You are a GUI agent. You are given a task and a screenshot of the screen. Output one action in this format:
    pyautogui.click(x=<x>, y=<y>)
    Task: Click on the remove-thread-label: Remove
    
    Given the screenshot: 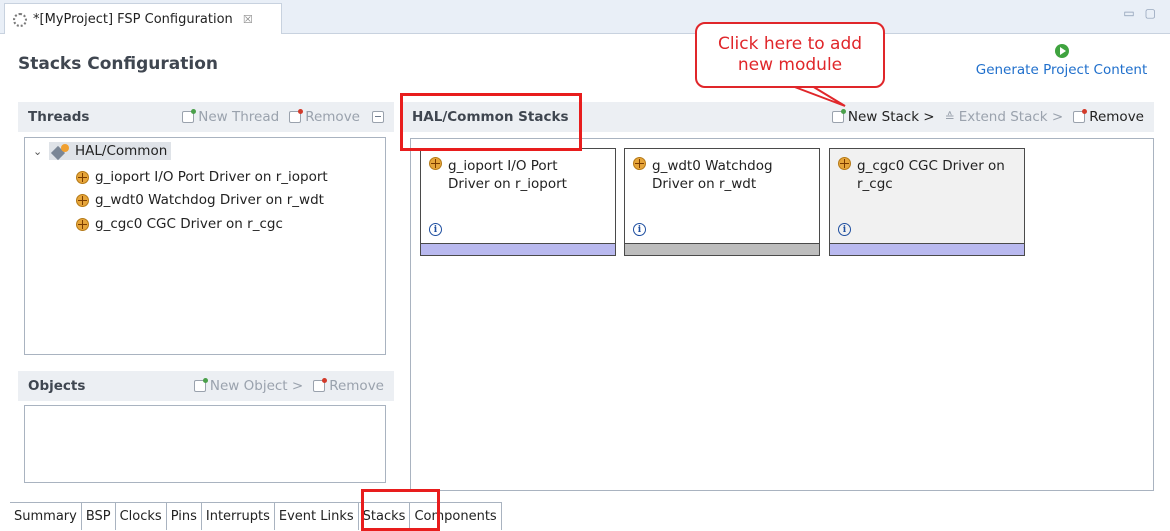 What is the action you would take?
    pyautogui.click(x=332, y=117)
    